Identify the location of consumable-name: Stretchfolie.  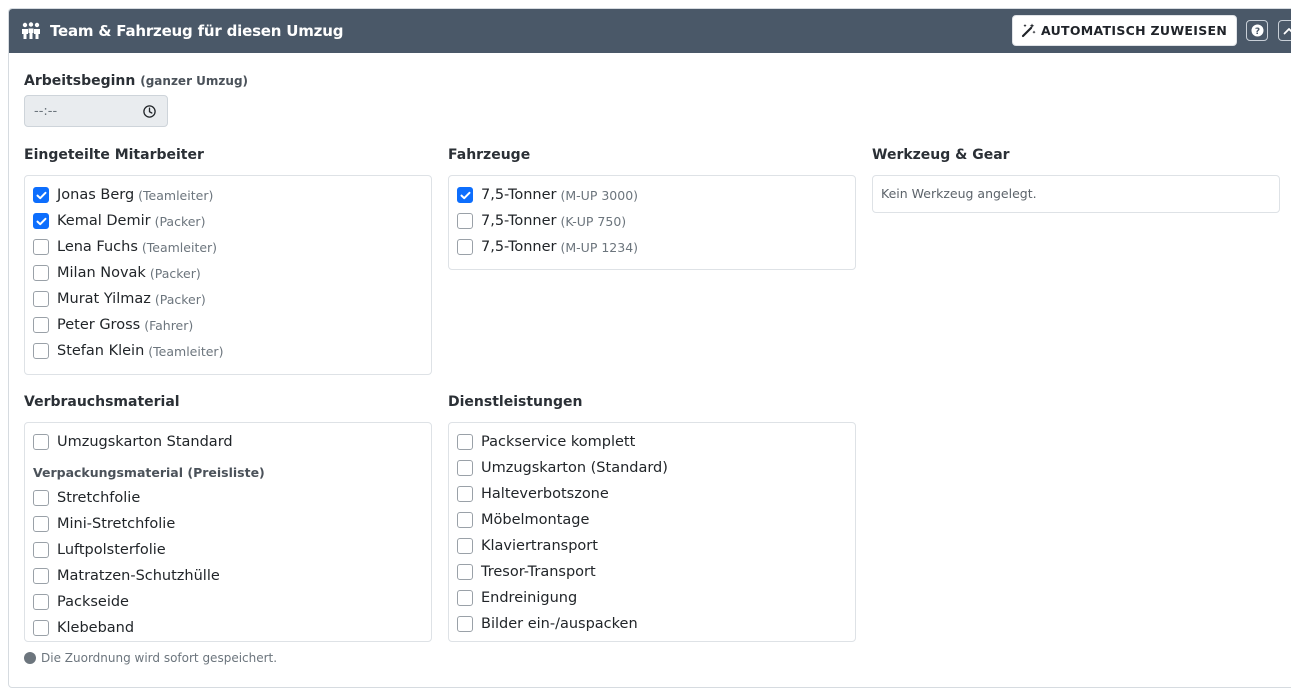
(99, 498).